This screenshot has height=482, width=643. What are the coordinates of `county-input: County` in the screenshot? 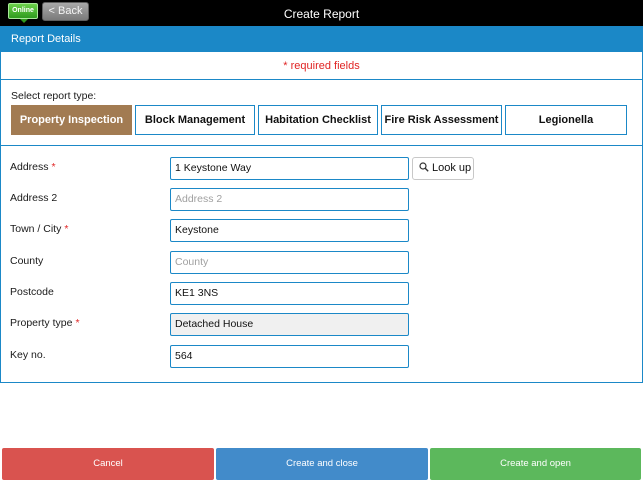 It's located at (289, 262).